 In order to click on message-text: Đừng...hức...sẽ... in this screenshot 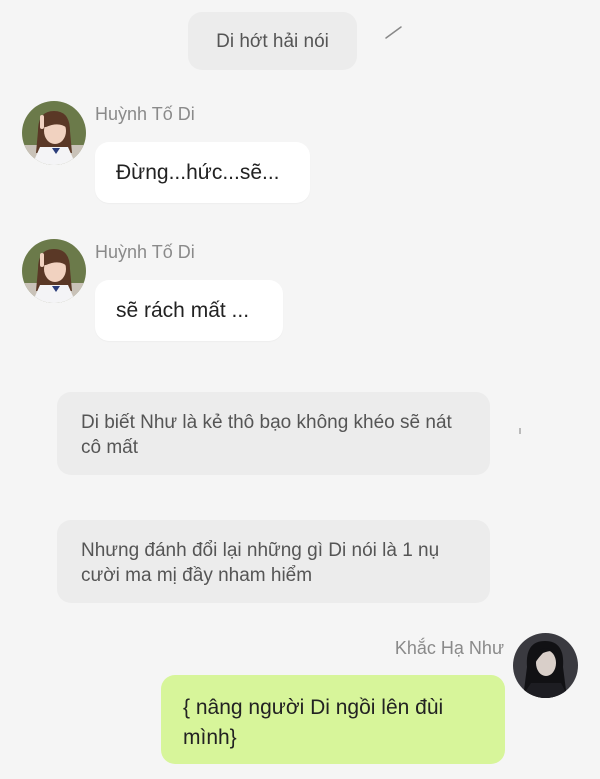, I will do `click(198, 172)`.